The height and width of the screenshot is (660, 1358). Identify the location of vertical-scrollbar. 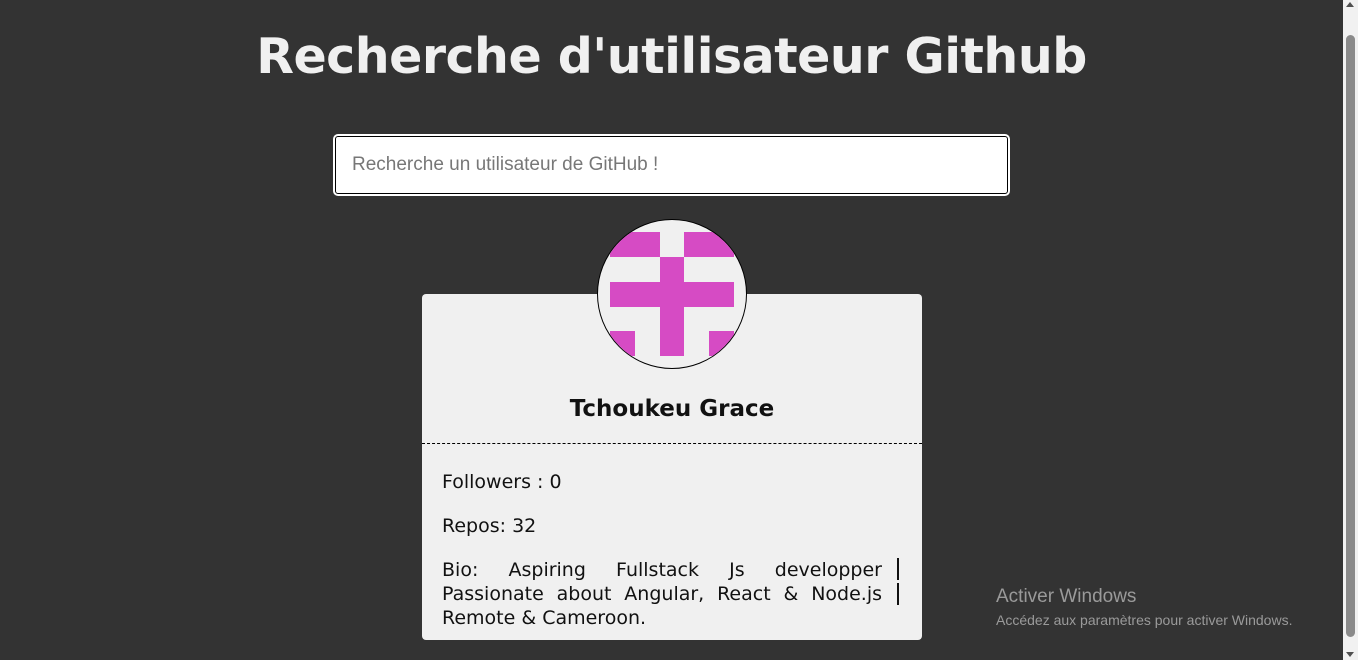
(1350, 330).